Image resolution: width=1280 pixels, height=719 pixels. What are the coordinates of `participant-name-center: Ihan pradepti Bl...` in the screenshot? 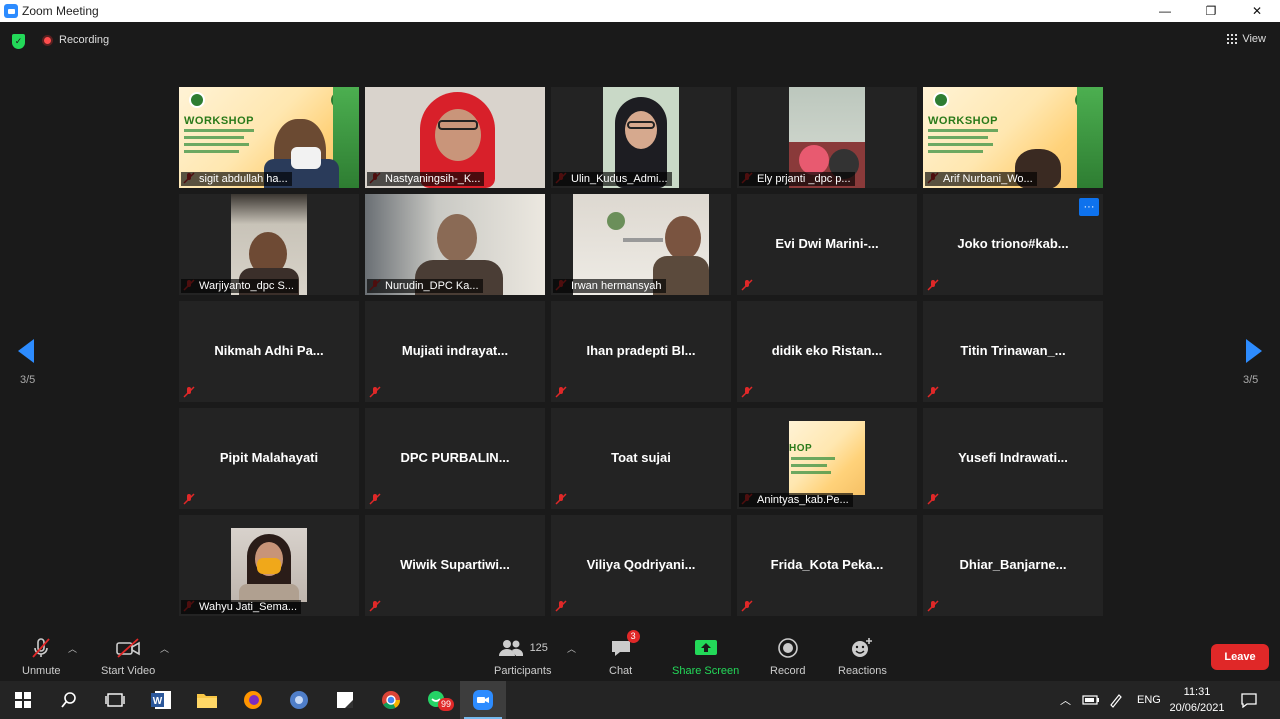 It's located at (641, 350).